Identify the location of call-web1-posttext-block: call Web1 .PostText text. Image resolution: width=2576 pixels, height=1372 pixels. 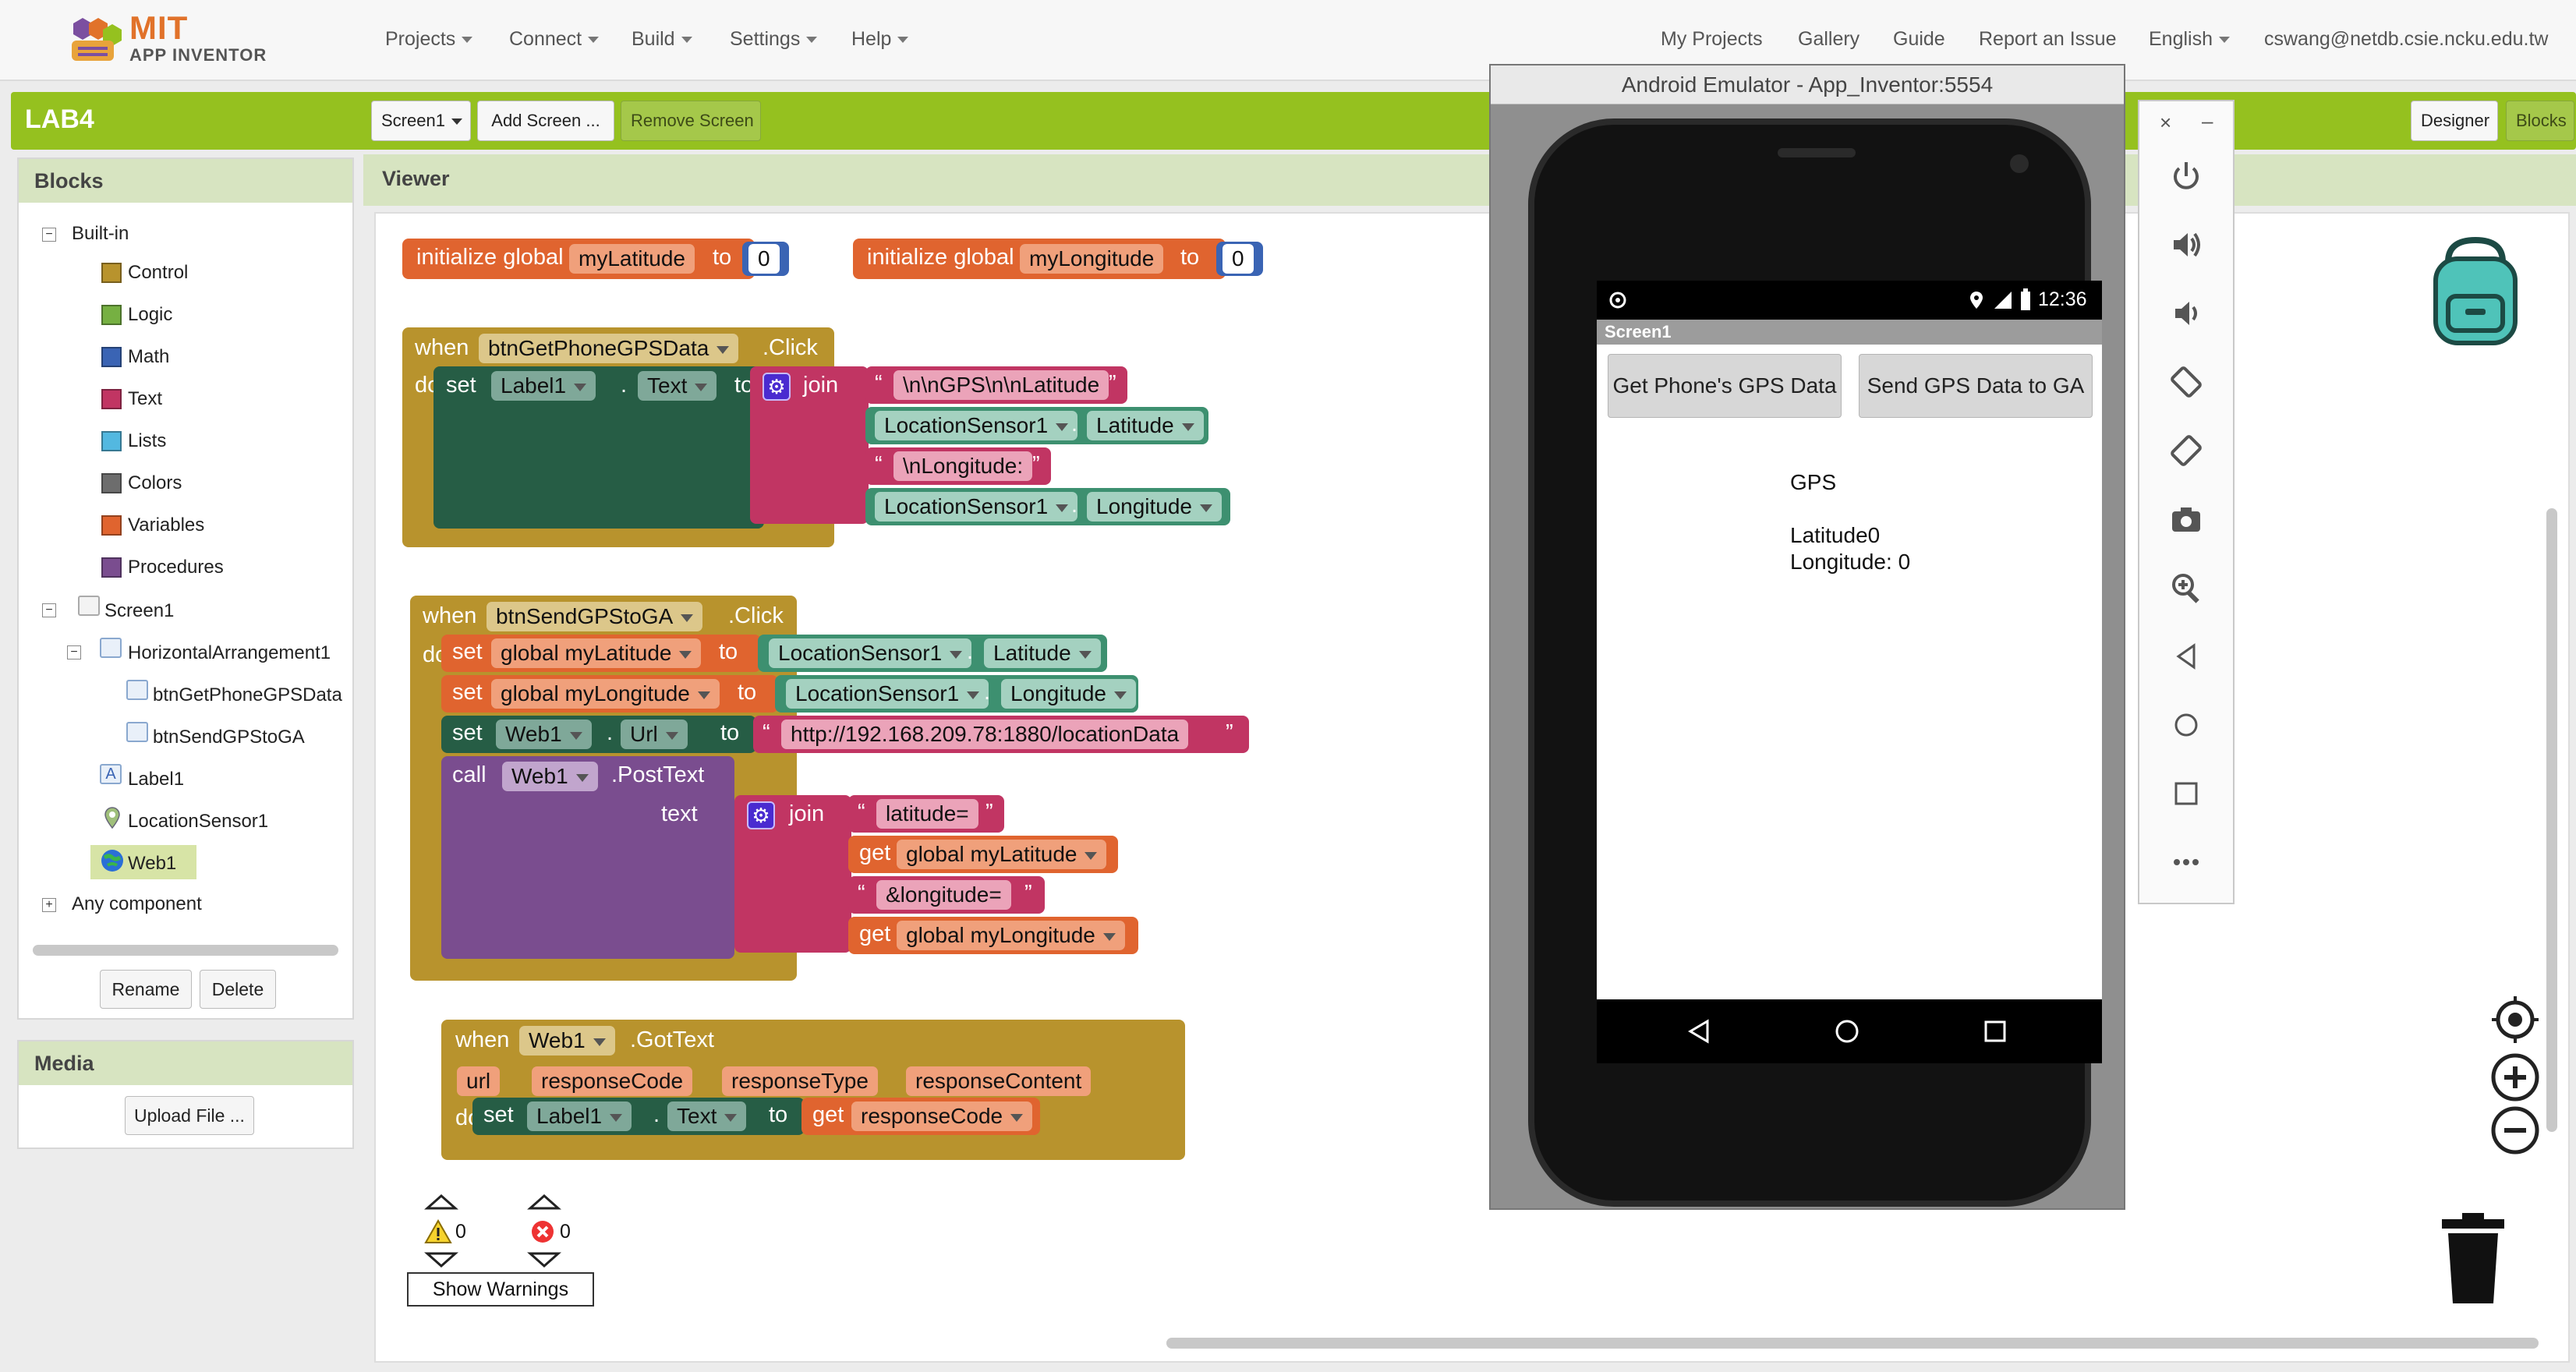
(587, 857).